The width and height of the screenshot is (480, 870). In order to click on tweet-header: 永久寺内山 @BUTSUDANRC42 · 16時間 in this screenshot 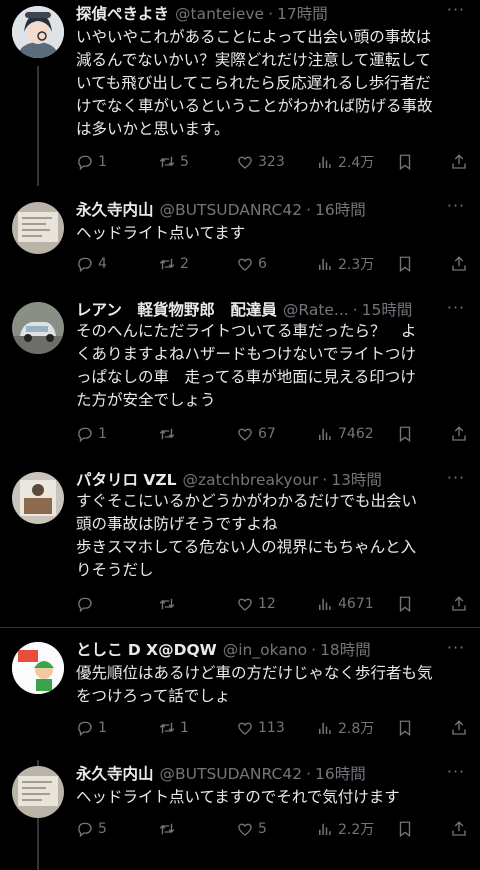, I will do `click(258, 774)`.